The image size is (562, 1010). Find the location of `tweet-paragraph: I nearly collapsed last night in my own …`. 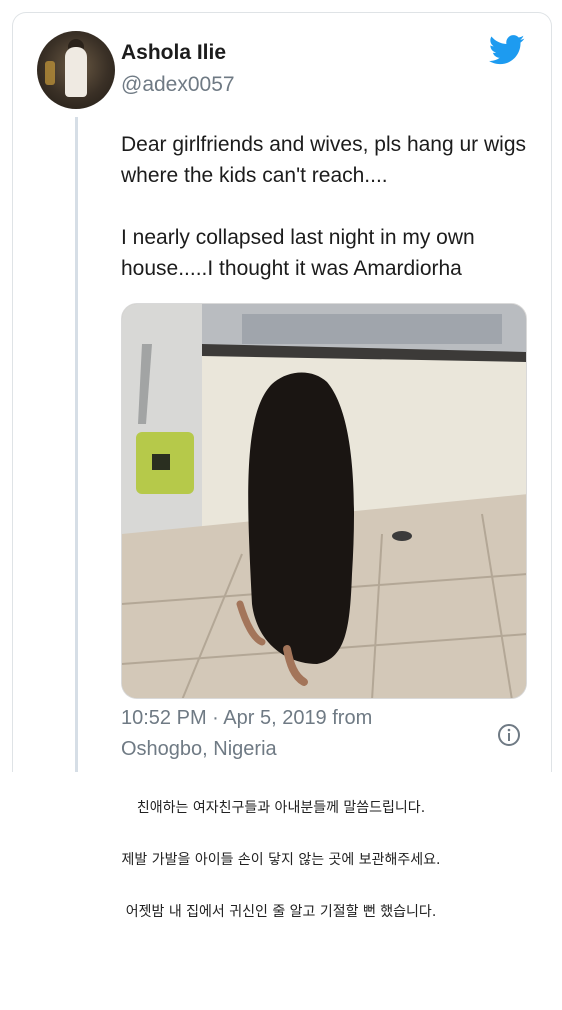

tweet-paragraph: I nearly collapsed last night in my own … is located at coordinates (298, 253).